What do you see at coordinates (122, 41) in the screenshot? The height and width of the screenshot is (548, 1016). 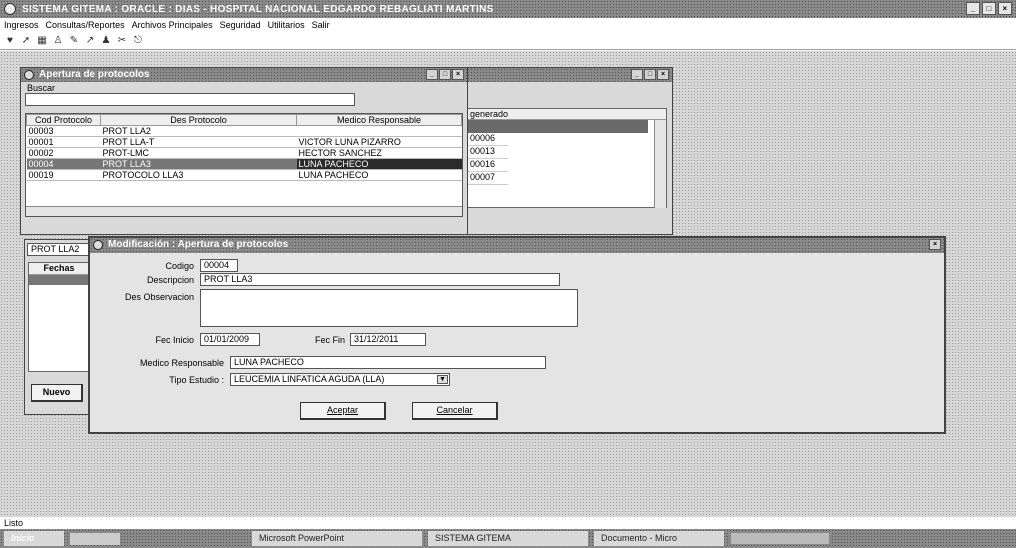 I see `scissors-icon: ✂` at bounding box center [122, 41].